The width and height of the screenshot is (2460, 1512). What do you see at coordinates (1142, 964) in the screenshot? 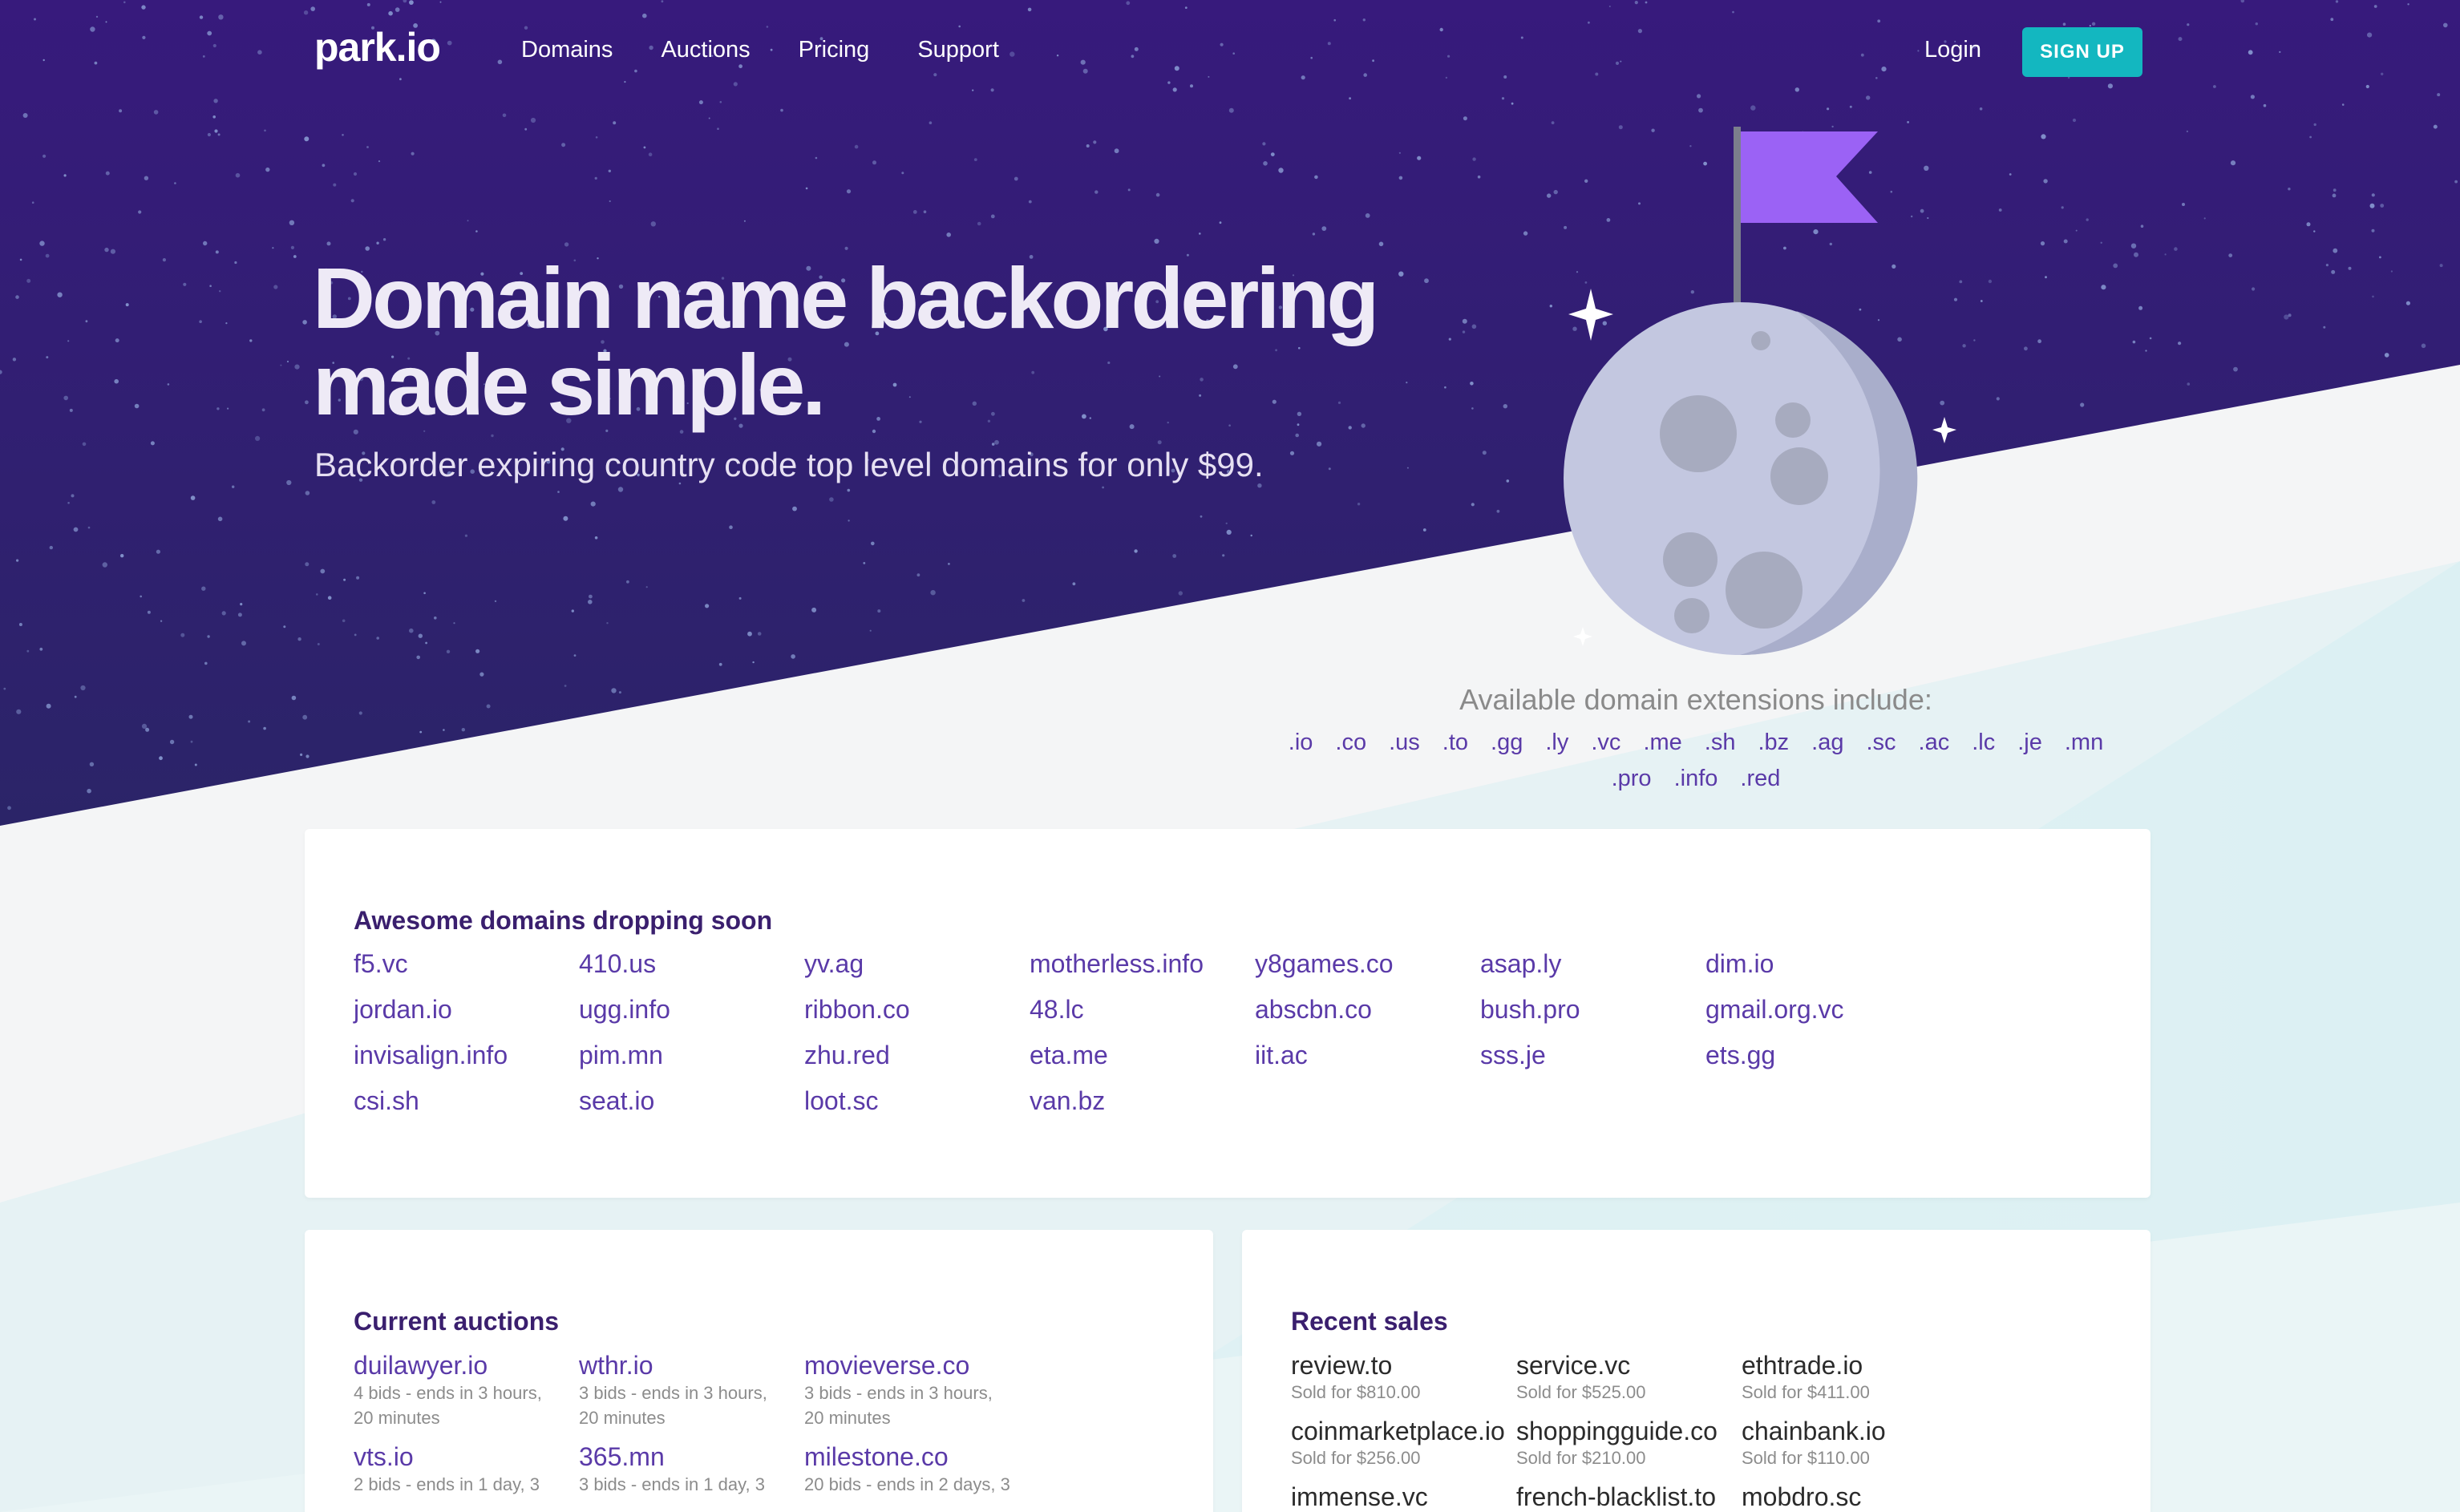
I see `dropping-domain-link: motherless.info` at bounding box center [1142, 964].